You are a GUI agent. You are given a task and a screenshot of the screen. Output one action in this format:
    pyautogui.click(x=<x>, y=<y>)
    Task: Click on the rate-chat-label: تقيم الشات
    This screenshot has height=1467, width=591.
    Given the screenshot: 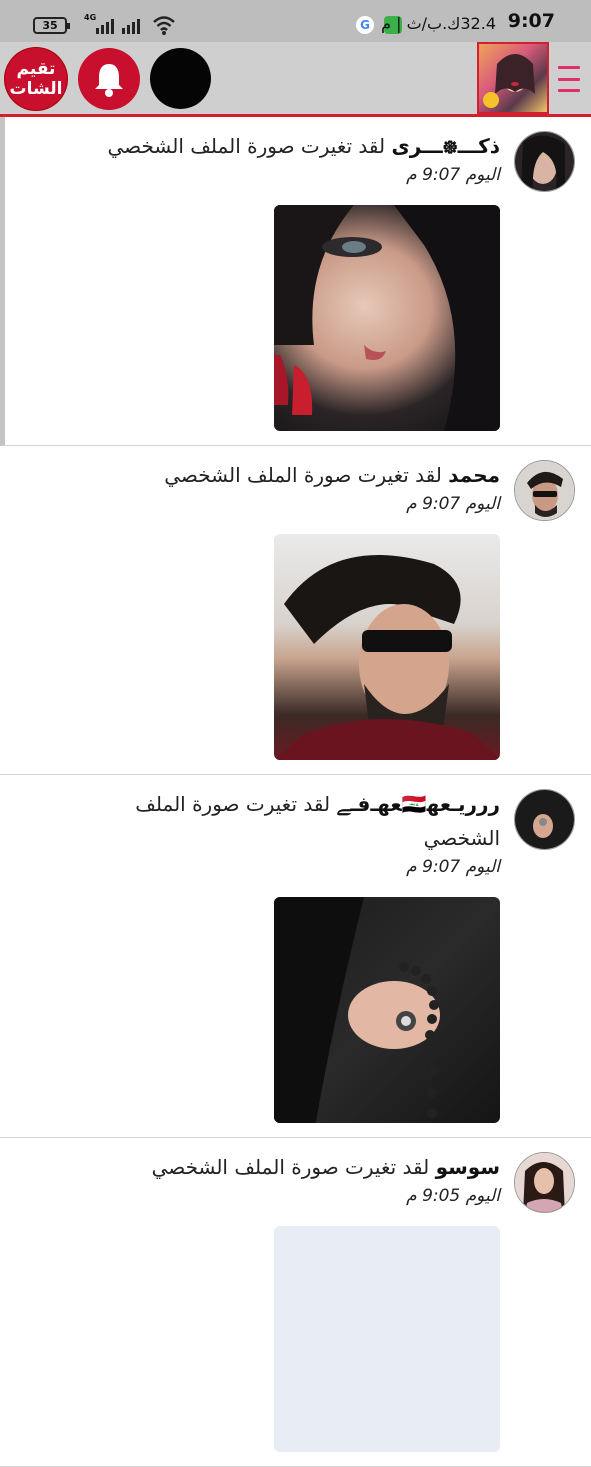 What is the action you would take?
    pyautogui.click(x=36, y=79)
    